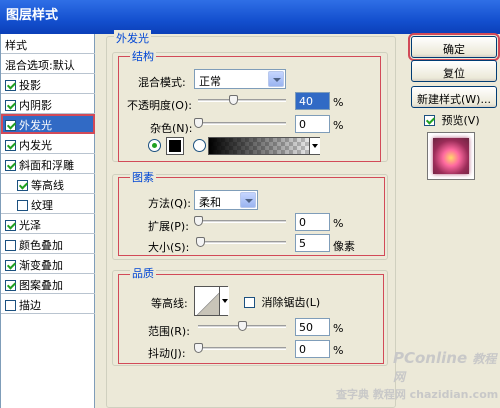  I want to click on title-bar: 图层样式, so click(250, 17).